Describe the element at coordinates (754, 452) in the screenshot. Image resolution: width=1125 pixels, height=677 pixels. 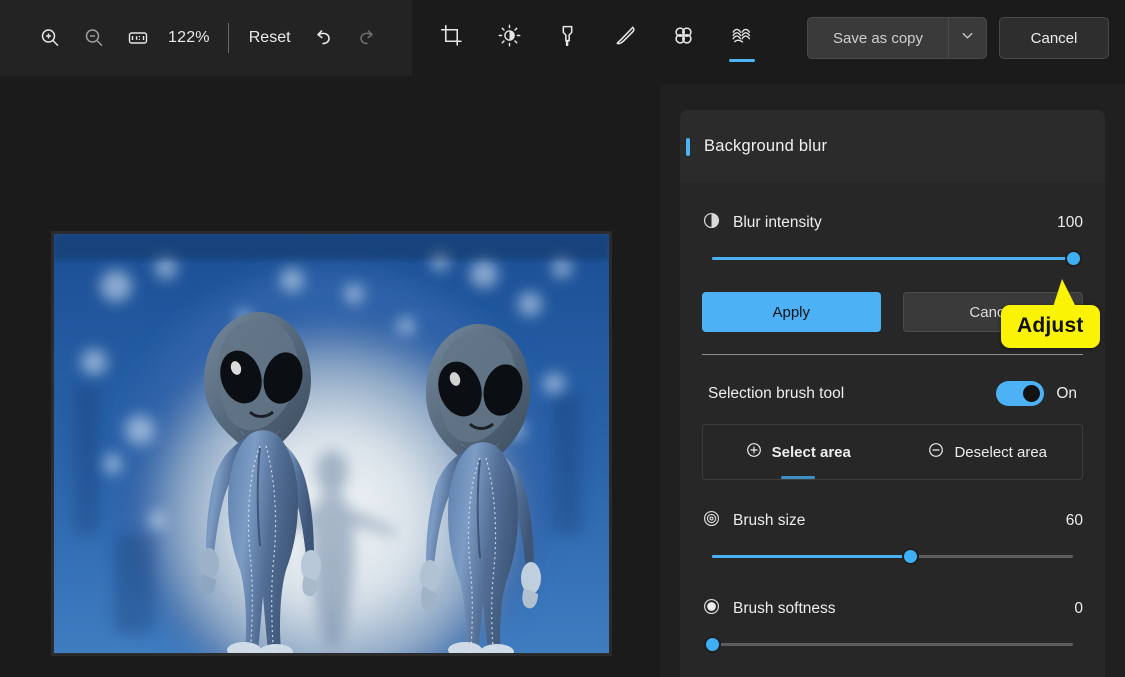
I see `plus-circle-icon` at that location.